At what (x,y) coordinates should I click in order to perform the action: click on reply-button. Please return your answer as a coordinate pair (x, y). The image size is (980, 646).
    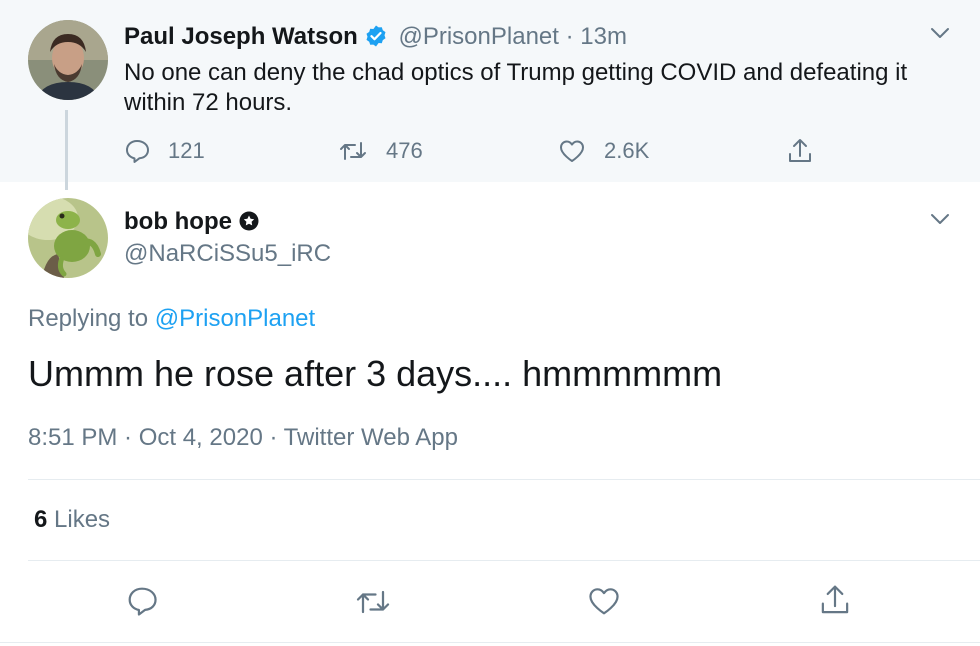
    Looking at the image, I should click on (142, 603).